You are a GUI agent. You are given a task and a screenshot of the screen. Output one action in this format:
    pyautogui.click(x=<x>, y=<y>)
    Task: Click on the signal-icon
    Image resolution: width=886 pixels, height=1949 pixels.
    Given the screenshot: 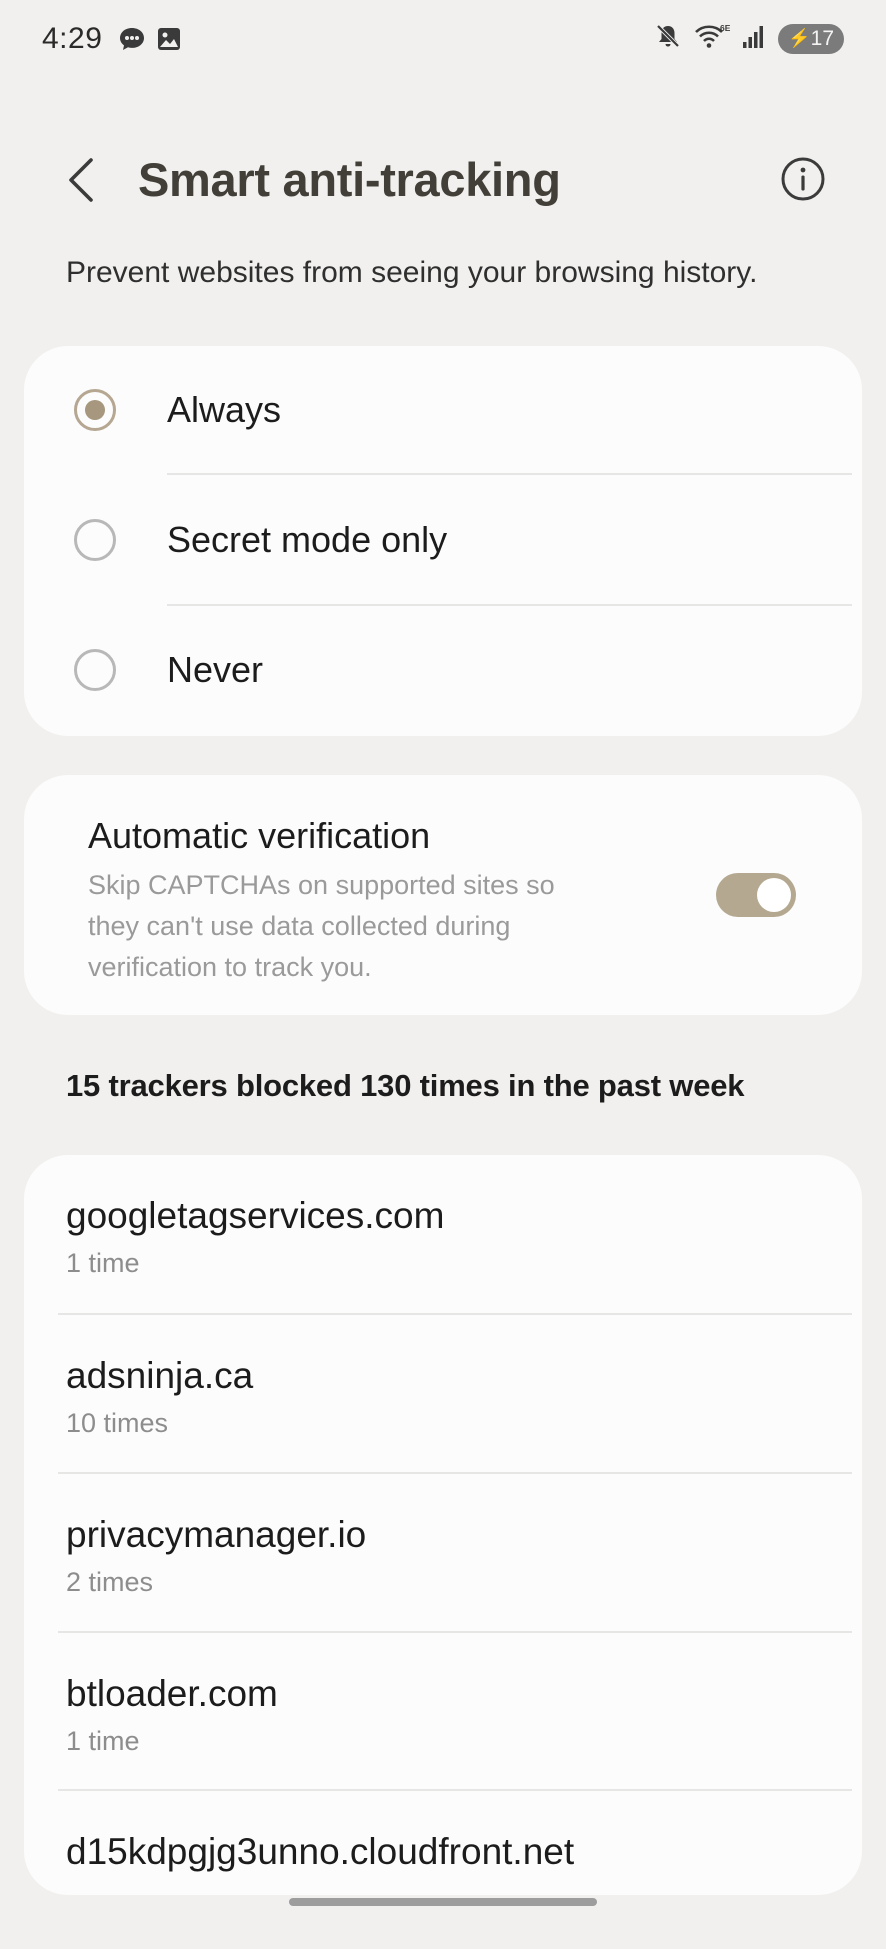 What is the action you would take?
    pyautogui.click(x=754, y=38)
    